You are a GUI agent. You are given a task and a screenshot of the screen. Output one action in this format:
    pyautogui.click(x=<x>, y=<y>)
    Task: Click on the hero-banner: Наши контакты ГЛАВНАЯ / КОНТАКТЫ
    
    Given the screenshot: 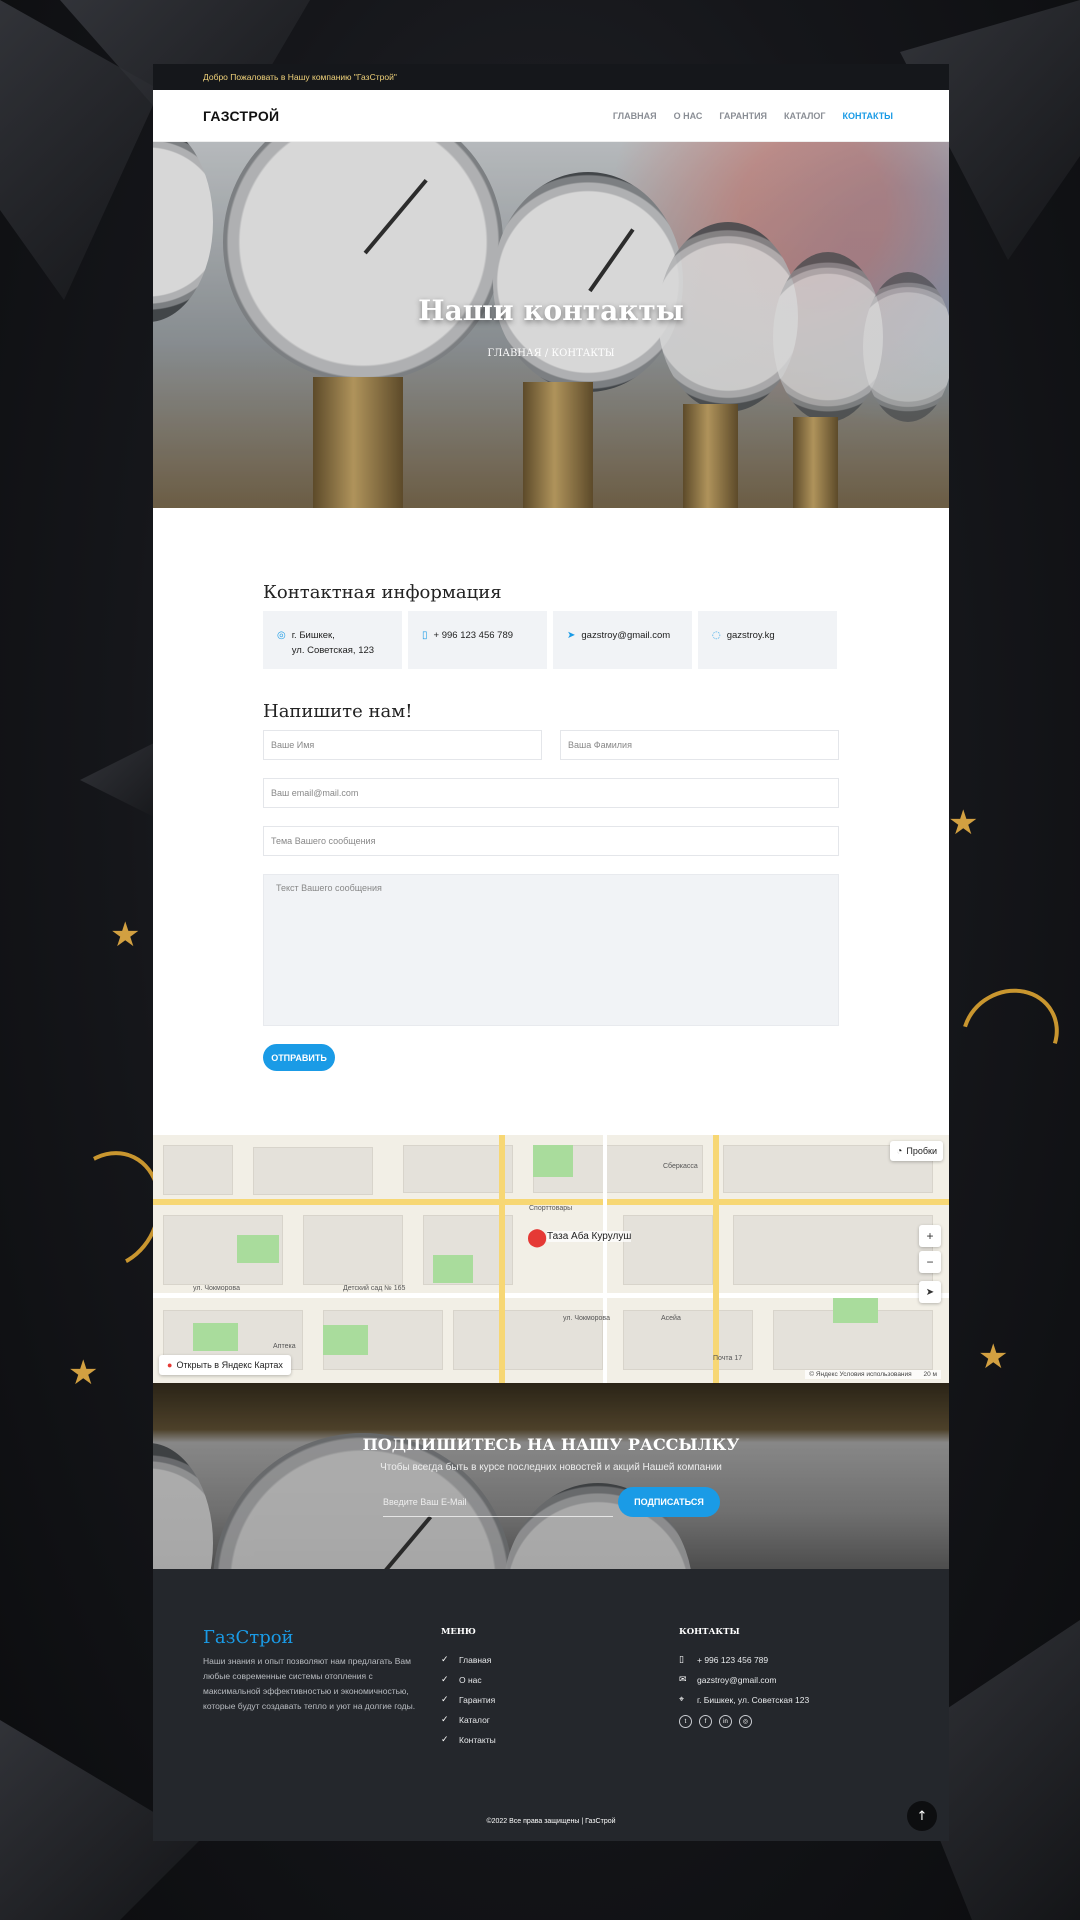 What is the action you would take?
    pyautogui.click(x=551, y=325)
    